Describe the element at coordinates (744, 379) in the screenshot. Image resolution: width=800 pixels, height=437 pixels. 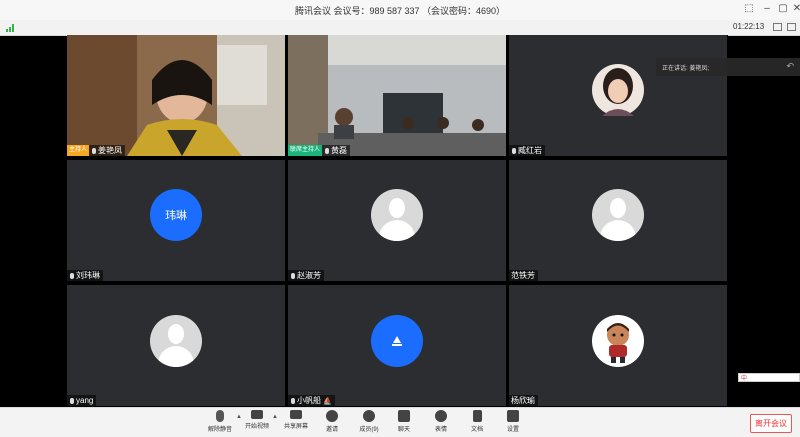
I see `ime-label: 中` at that location.